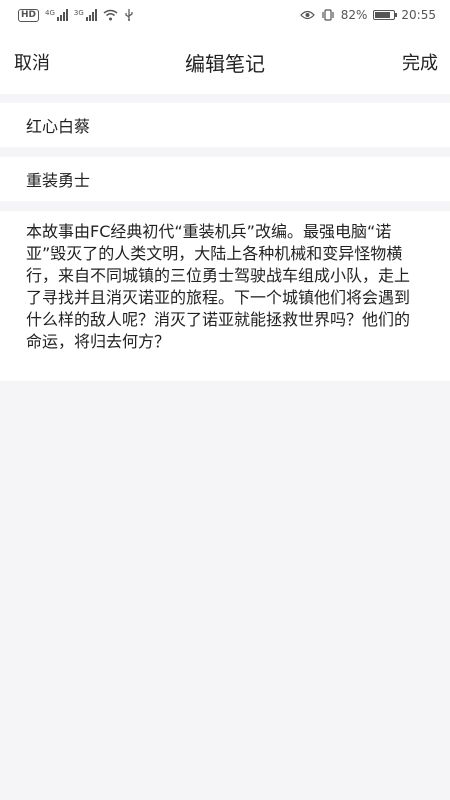 The height and width of the screenshot is (800, 450). I want to click on status-bar-left: HD 4G 3G, so click(76, 15).